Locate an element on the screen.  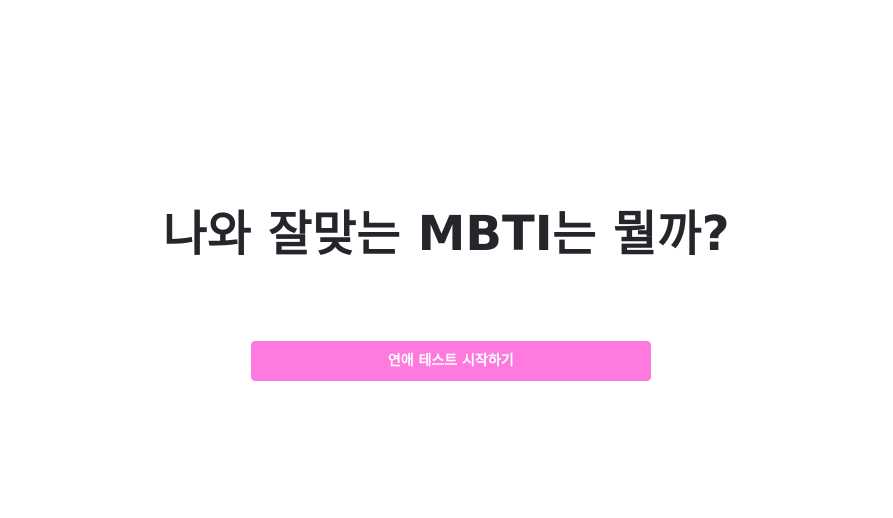
start-test-button: 연애 테스트 시작하기 is located at coordinates (451, 361).